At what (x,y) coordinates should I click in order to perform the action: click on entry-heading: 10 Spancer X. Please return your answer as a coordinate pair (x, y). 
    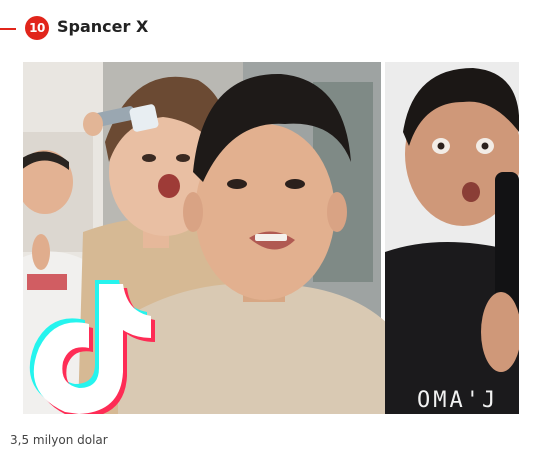
    Looking at the image, I should click on (271, 29).